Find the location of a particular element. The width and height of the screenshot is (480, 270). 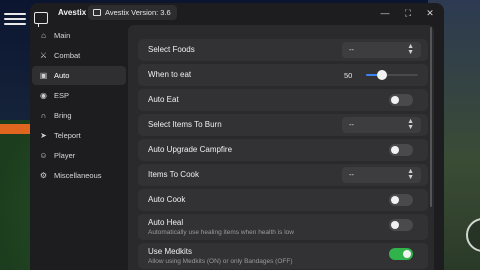

version-badge: Avestix Version: 3.6 is located at coordinates (132, 12).